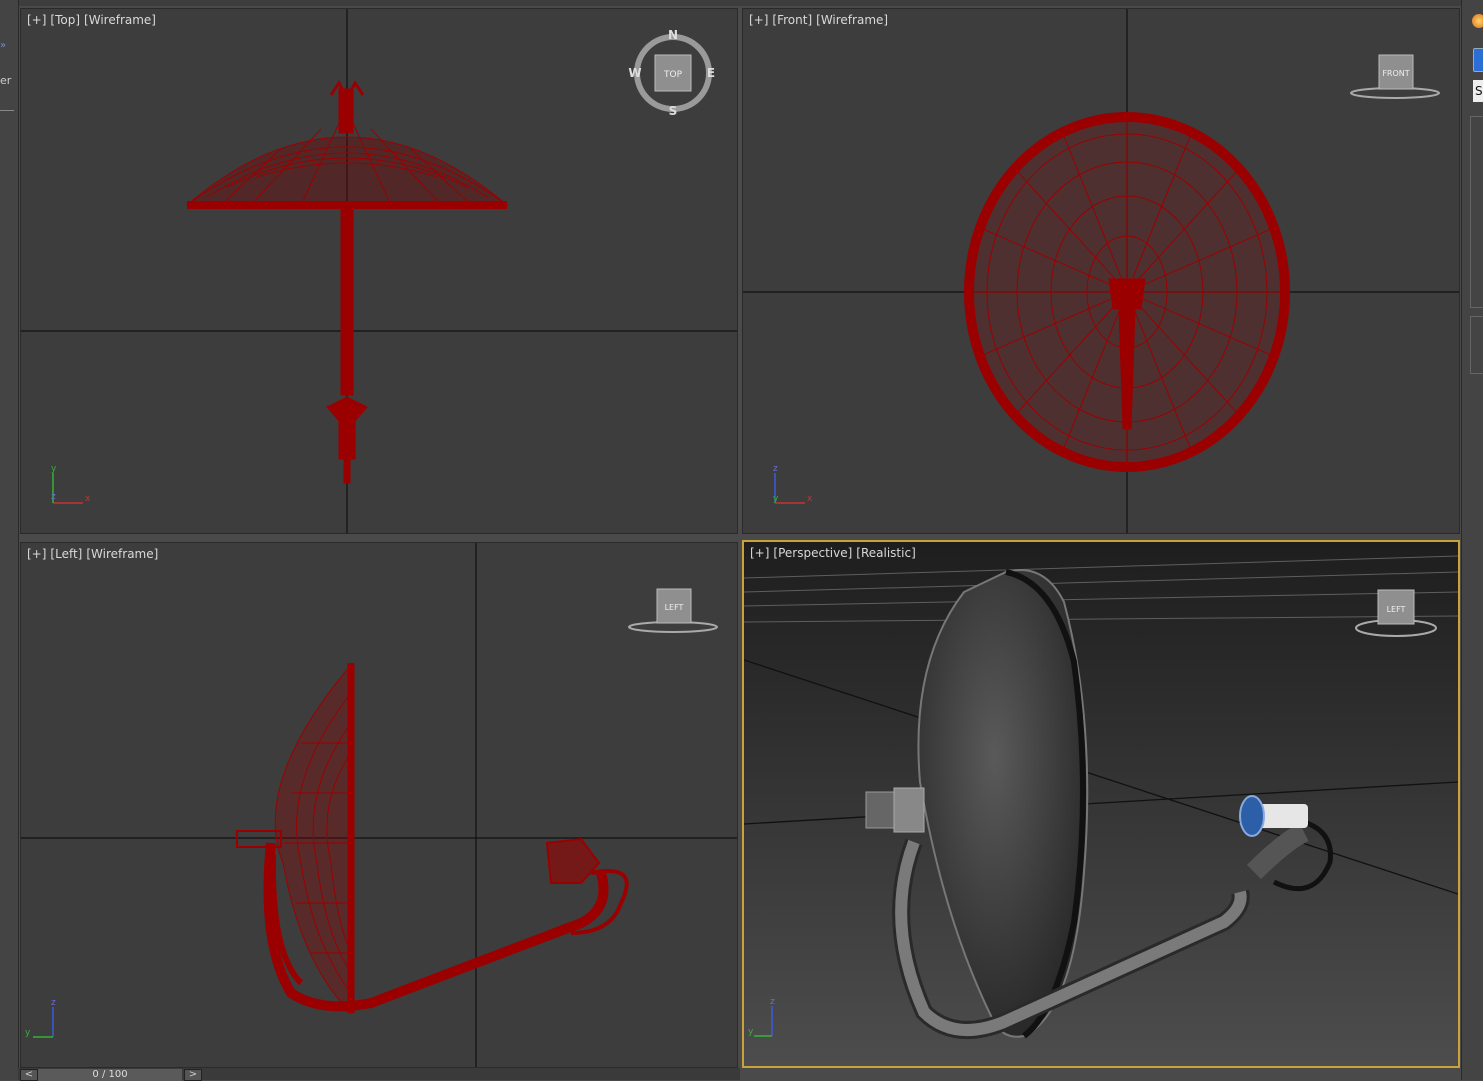 The width and height of the screenshot is (1483, 1081). I want to click on viewport-shading-menu: [Realistic], so click(885, 553).